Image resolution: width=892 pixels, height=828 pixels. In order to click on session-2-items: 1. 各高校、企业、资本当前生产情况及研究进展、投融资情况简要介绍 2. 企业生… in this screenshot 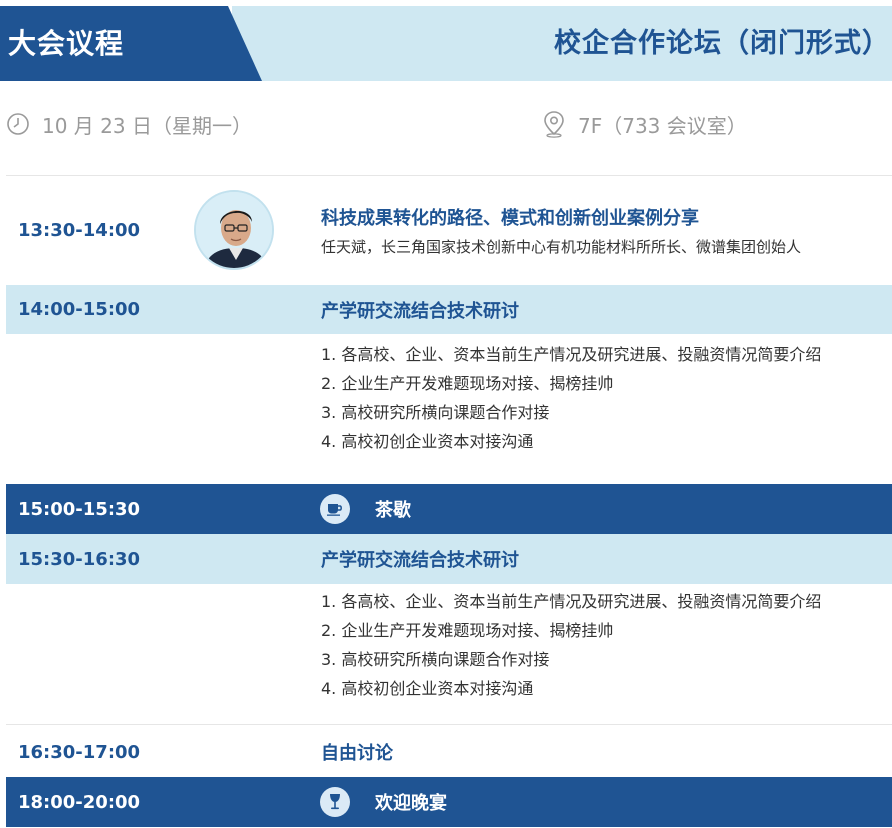, I will do `click(571, 645)`.